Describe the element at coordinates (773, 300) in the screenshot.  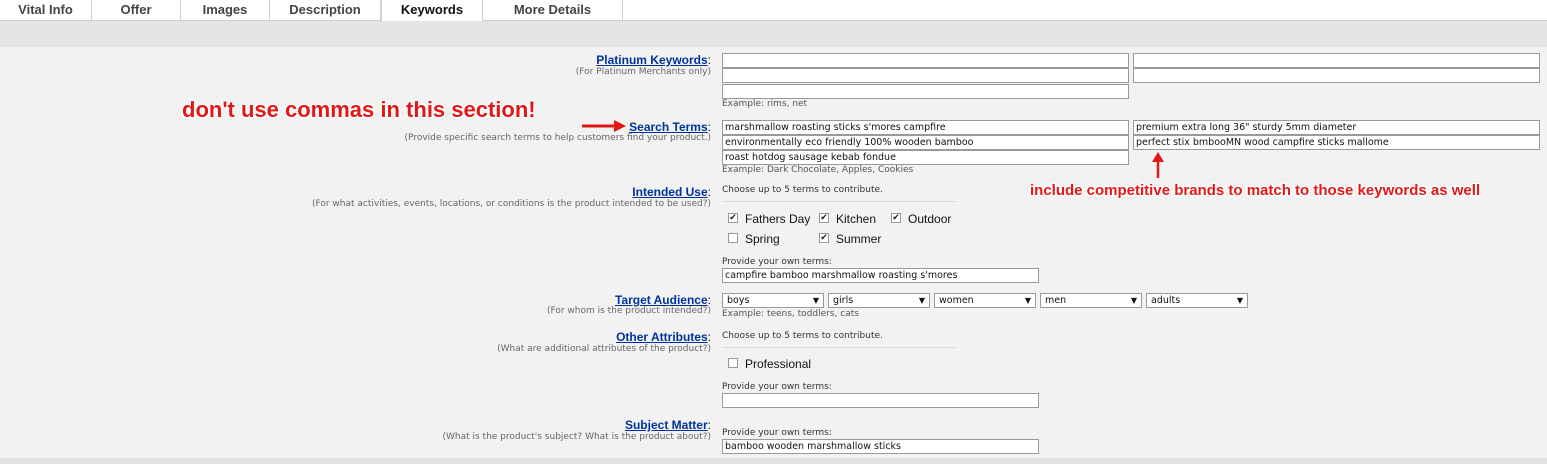
I see `audience-select-1: boys ▼` at that location.